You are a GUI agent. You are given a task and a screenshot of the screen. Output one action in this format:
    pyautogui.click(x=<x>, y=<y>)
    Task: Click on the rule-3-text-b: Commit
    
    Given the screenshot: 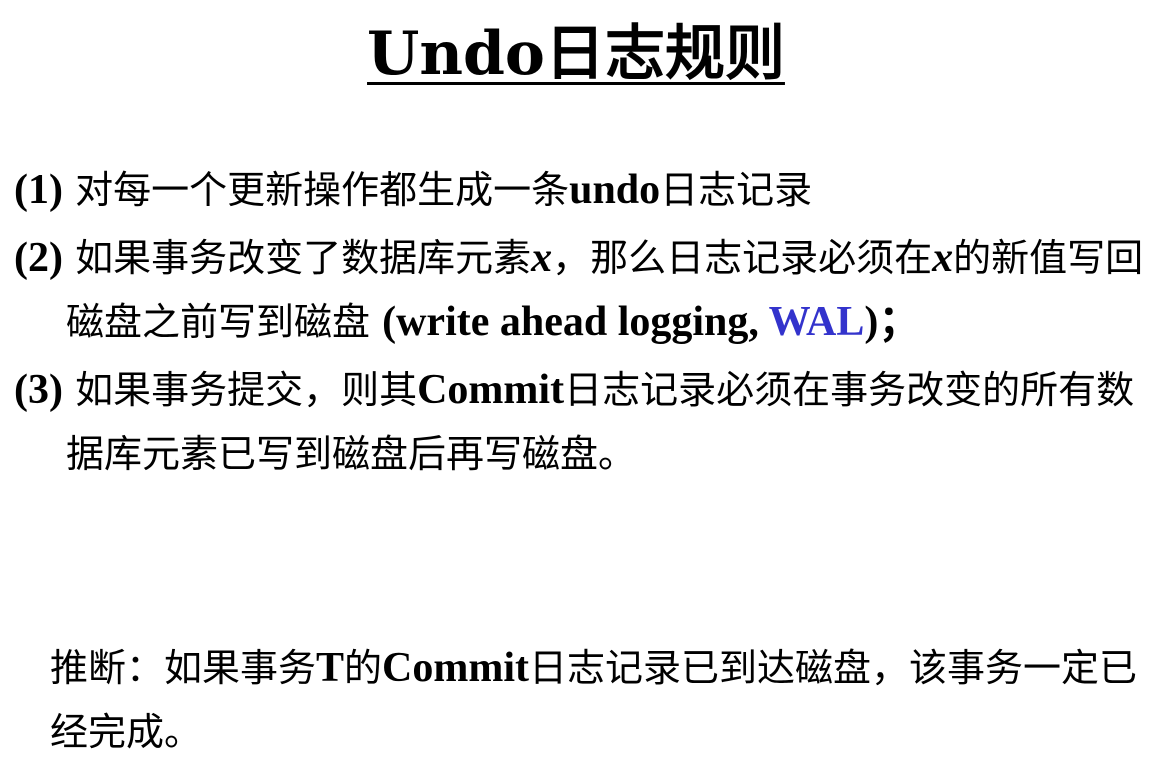 What is the action you would take?
    pyautogui.click(x=491, y=390)
    